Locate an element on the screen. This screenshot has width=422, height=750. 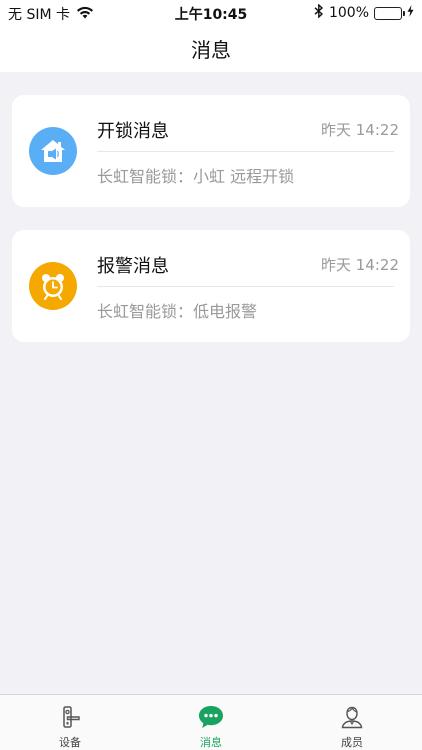
home-lock-icon is located at coordinates (53, 151).